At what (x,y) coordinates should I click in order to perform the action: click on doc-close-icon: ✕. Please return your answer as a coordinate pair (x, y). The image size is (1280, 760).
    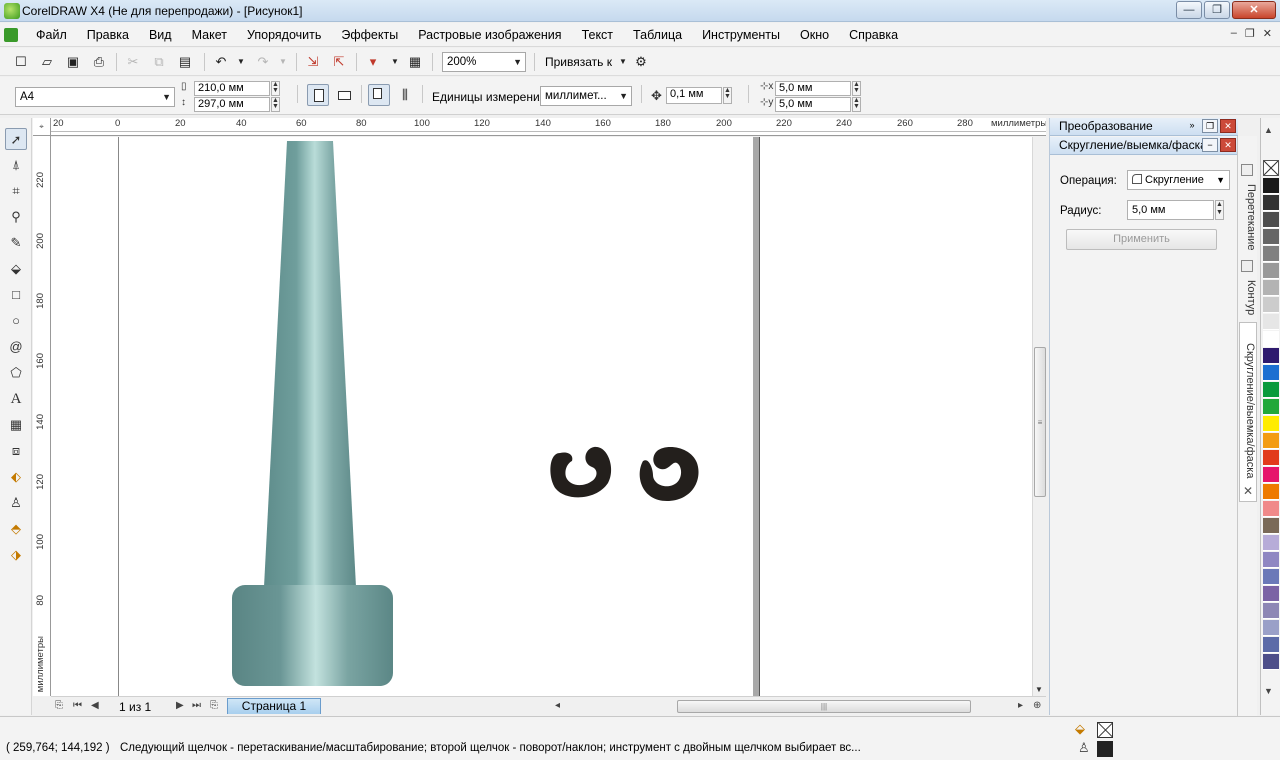
    Looking at the image, I should click on (1267, 33).